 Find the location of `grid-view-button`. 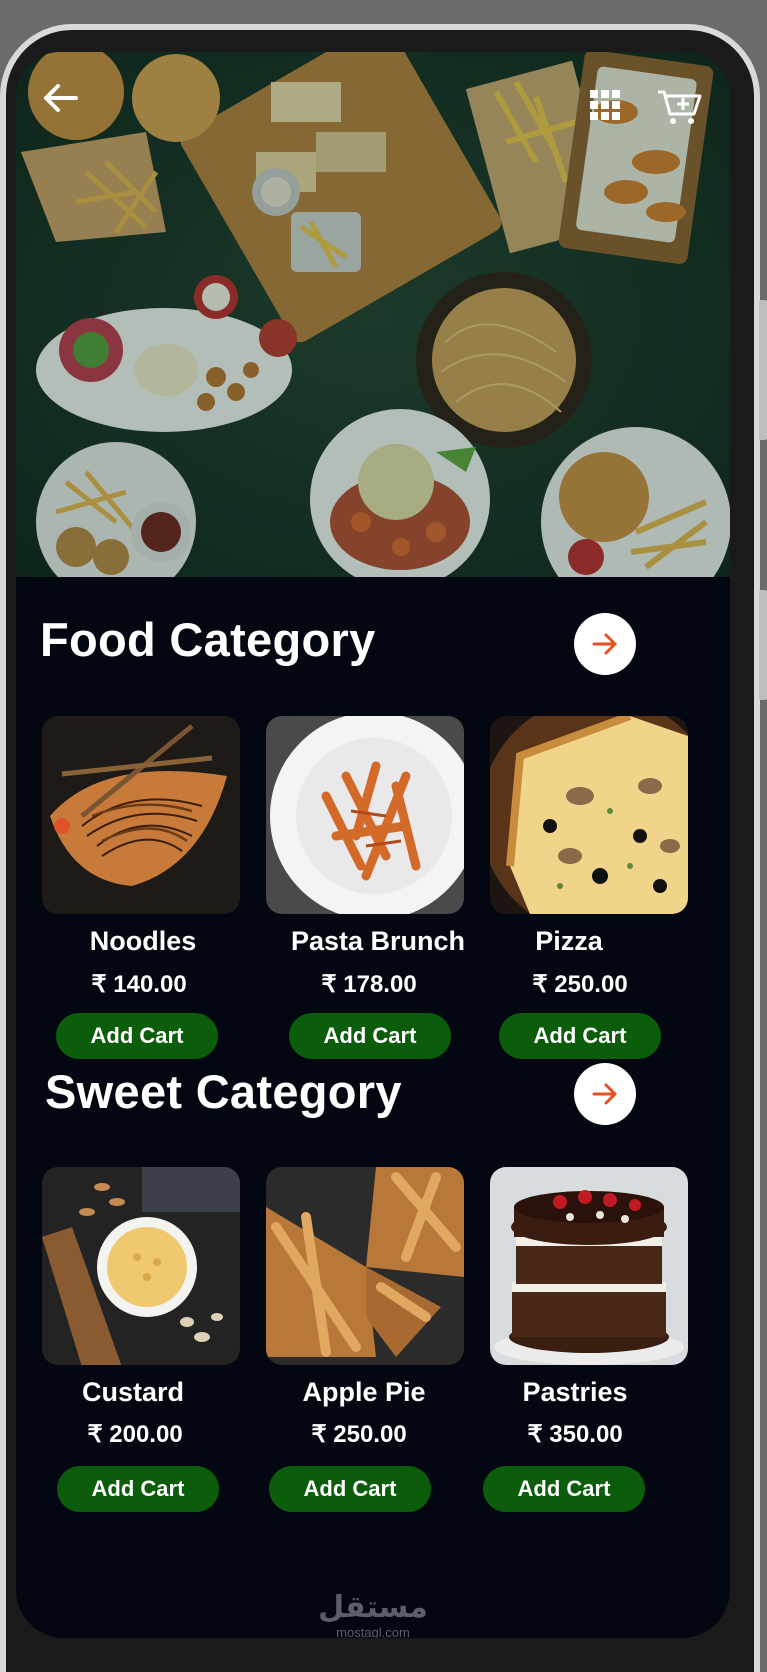

grid-view-button is located at coordinates (605, 105).